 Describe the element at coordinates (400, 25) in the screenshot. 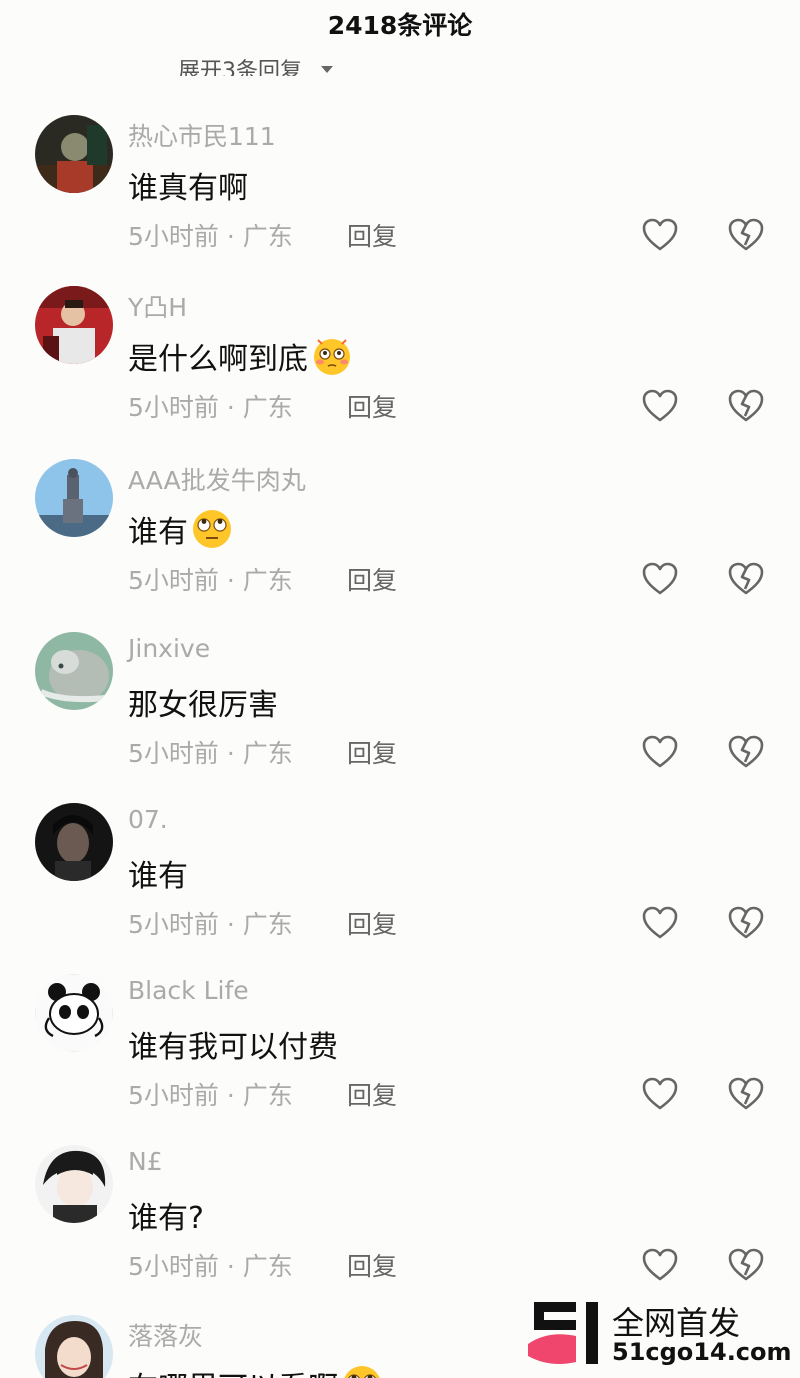

I see `comments-count-title: 2418条评论` at that location.